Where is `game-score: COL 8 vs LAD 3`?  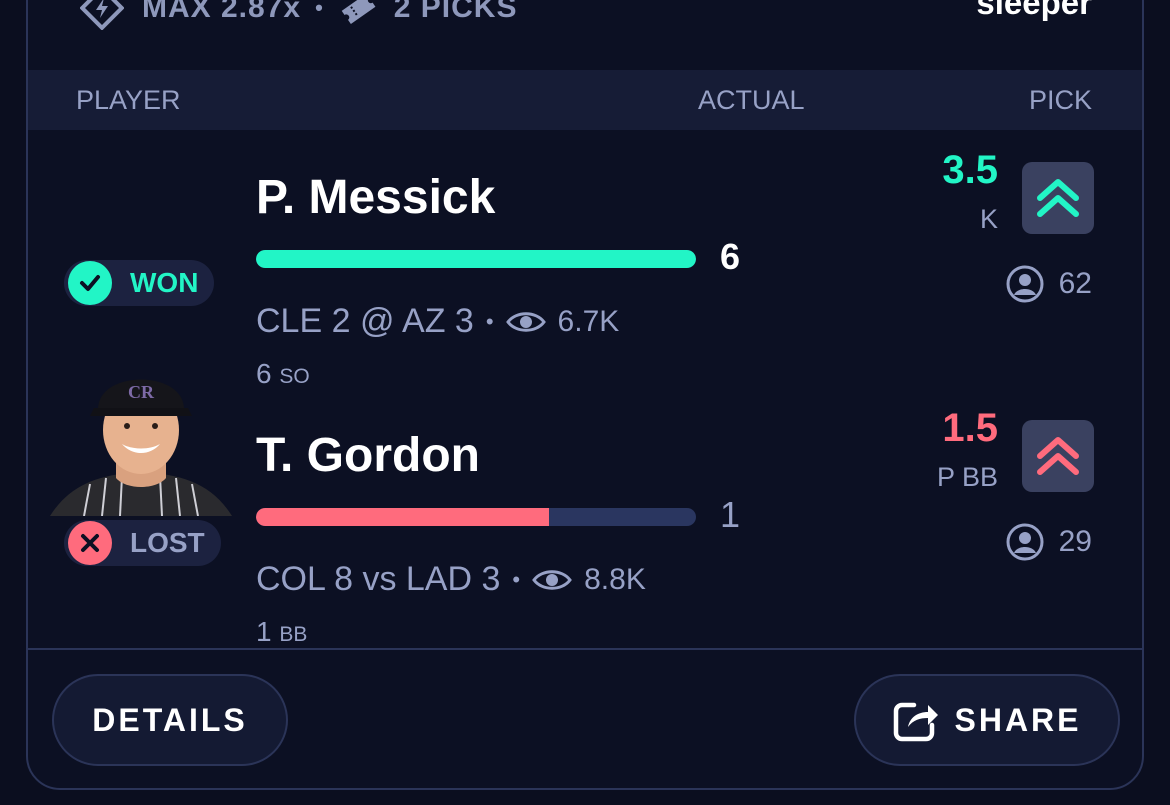 game-score: COL 8 vs LAD 3 is located at coordinates (378, 579).